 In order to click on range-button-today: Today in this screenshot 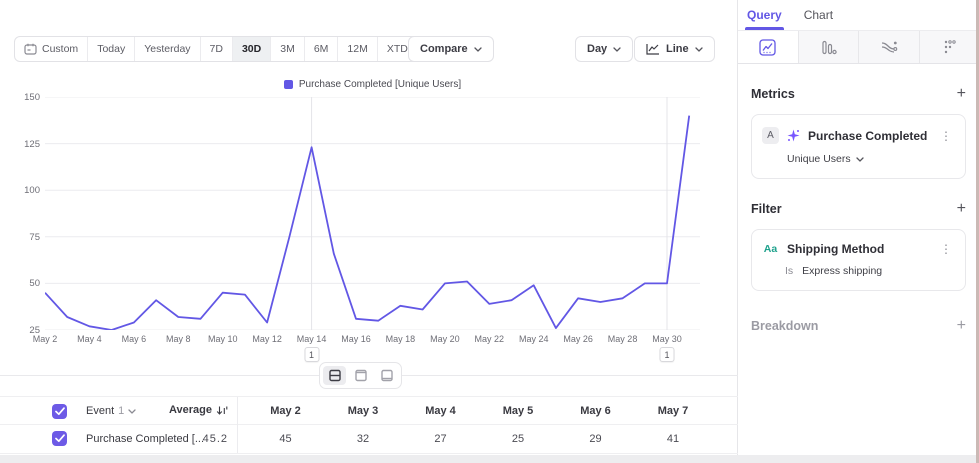, I will do `click(112, 49)`.